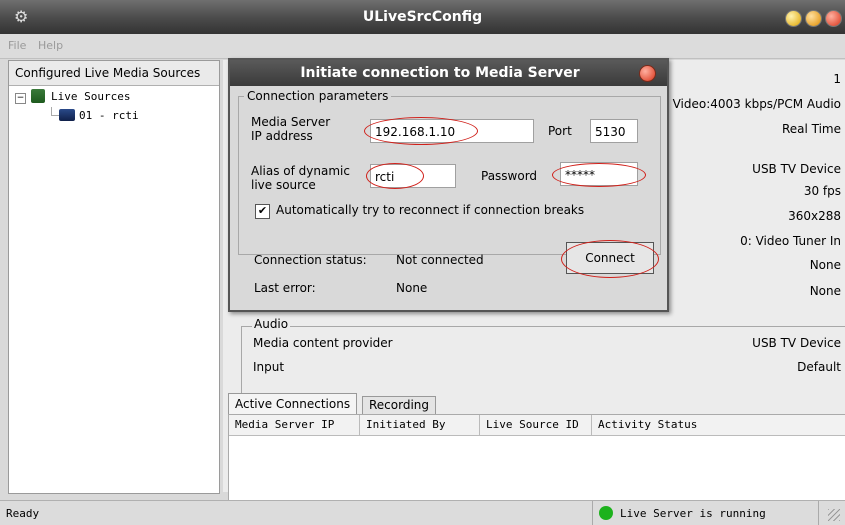  I want to click on detail-value: Video:4003 kbps/PCM Audio, so click(756, 104).